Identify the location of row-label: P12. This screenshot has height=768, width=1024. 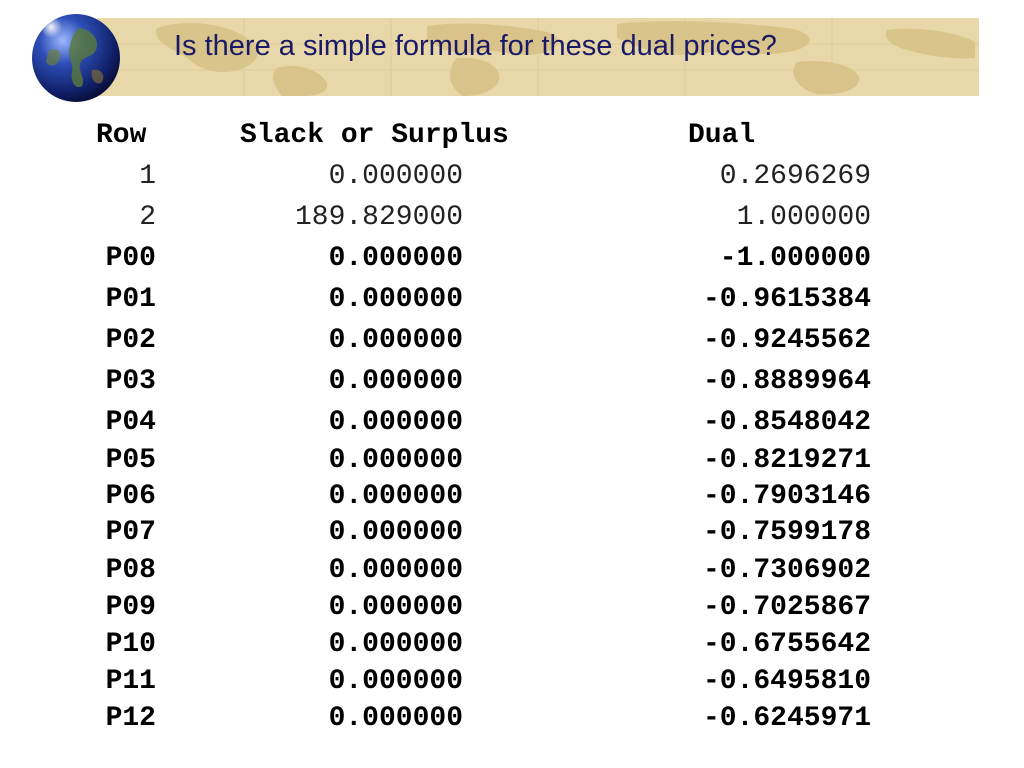
(130, 718).